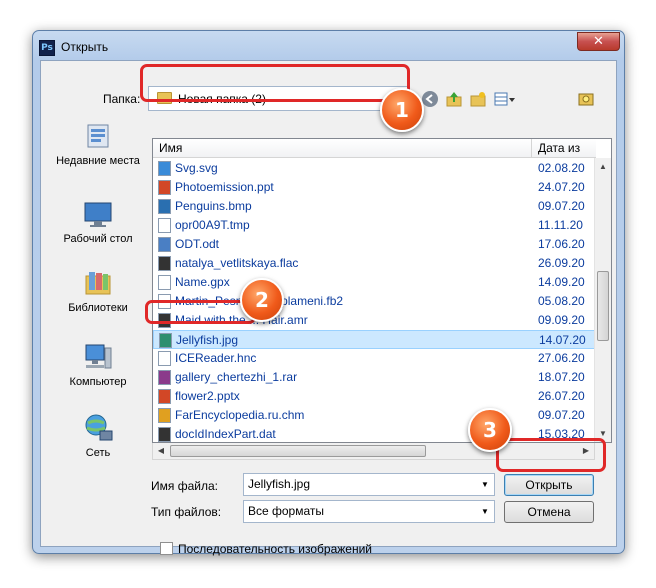 This screenshot has width=656, height=588. What do you see at coordinates (374, 339) in the screenshot?
I see `file-row: Jellyfish.jpg 14.07.20` at bounding box center [374, 339].